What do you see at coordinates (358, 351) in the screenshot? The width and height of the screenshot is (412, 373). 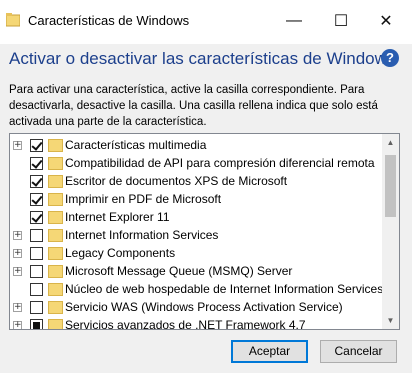 I see `cancel-button: Cancelar` at bounding box center [358, 351].